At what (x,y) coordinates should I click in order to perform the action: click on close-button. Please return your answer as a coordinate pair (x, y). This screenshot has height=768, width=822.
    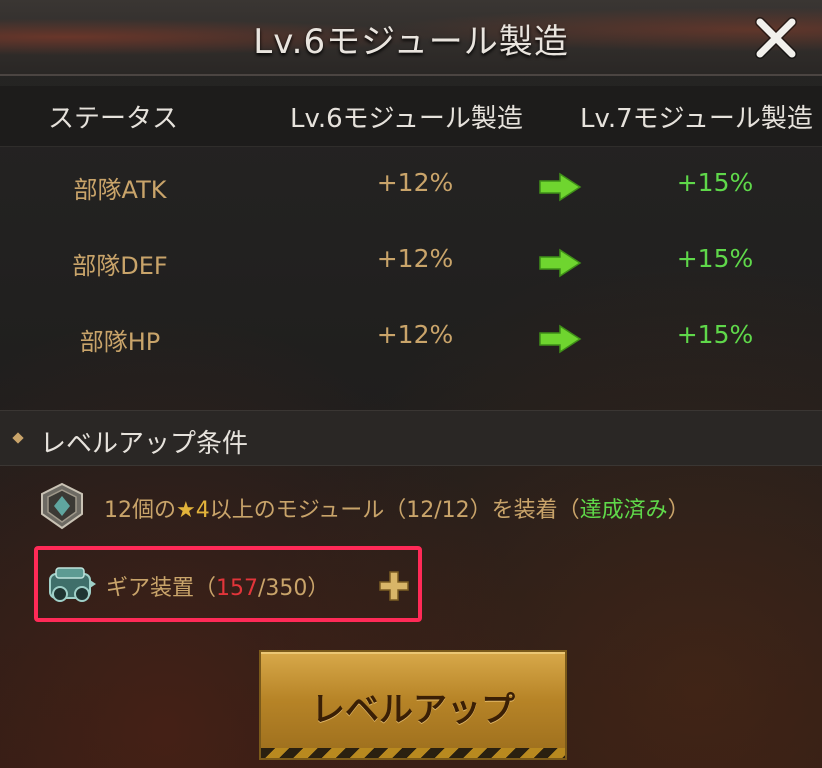
    Looking at the image, I should click on (776, 38).